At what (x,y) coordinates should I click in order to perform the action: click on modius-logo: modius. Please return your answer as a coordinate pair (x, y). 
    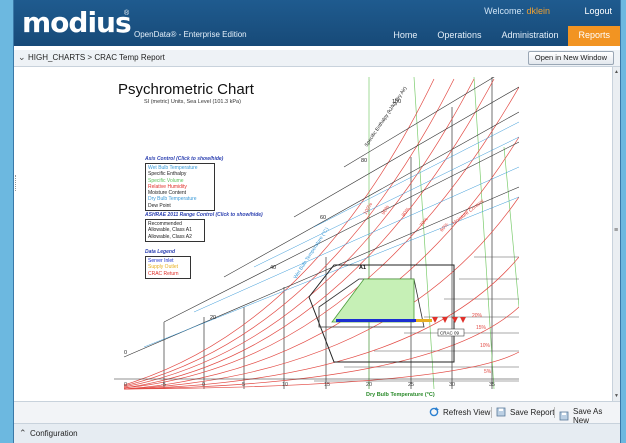
    Looking at the image, I should click on (77, 22).